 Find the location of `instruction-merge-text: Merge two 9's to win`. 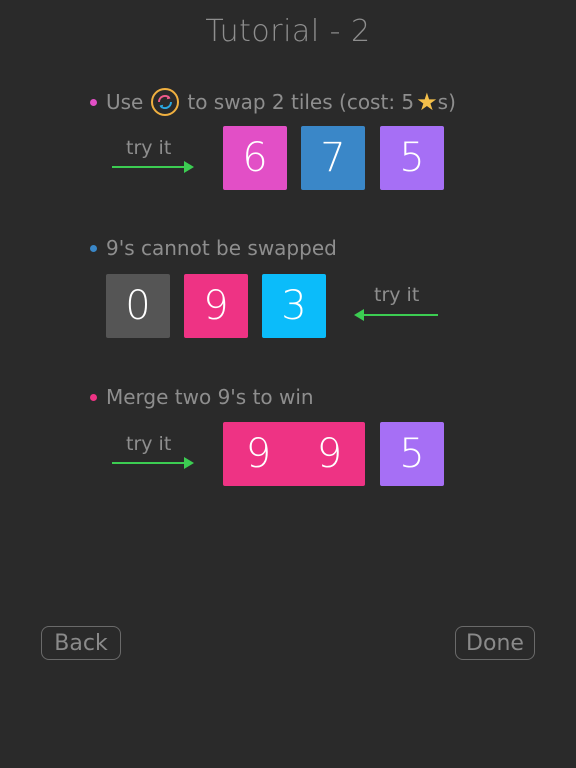

instruction-merge-text: Merge two 9's to win is located at coordinates (210, 397).